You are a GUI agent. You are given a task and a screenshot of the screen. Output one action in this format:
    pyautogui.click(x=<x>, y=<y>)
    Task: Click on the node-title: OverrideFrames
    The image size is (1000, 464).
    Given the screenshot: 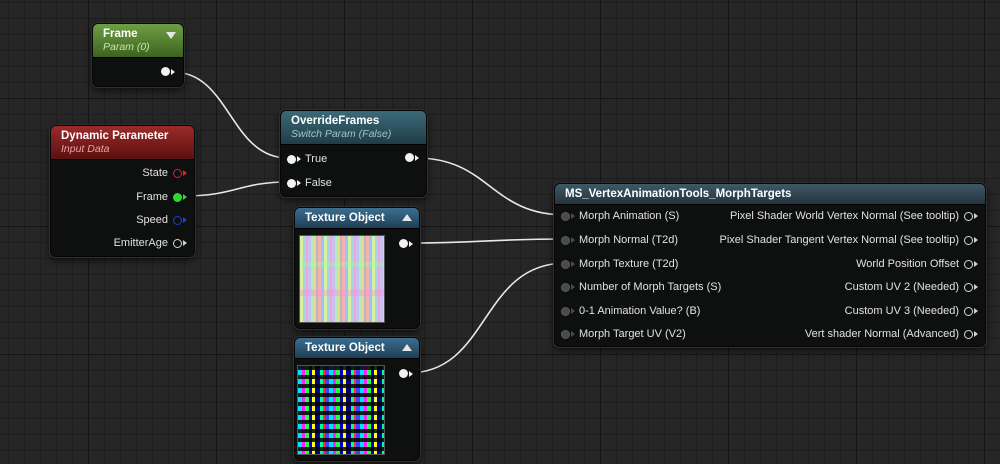 What is the action you would take?
    pyautogui.click(x=335, y=121)
    